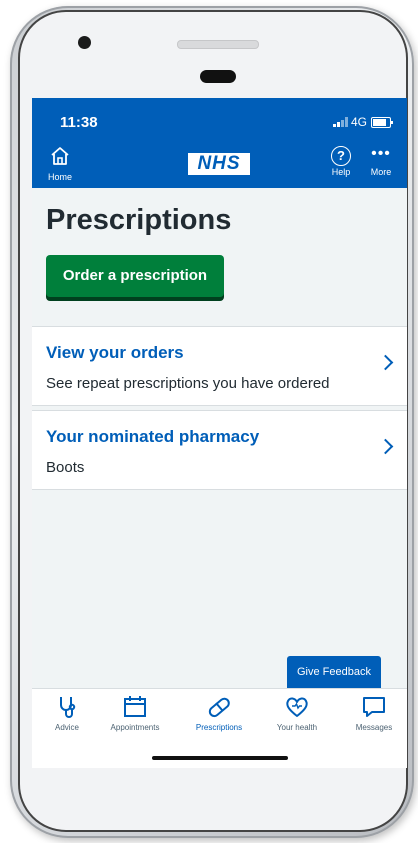  What do you see at coordinates (334, 672) in the screenshot?
I see `give-feedback-button: Give Feedback` at bounding box center [334, 672].